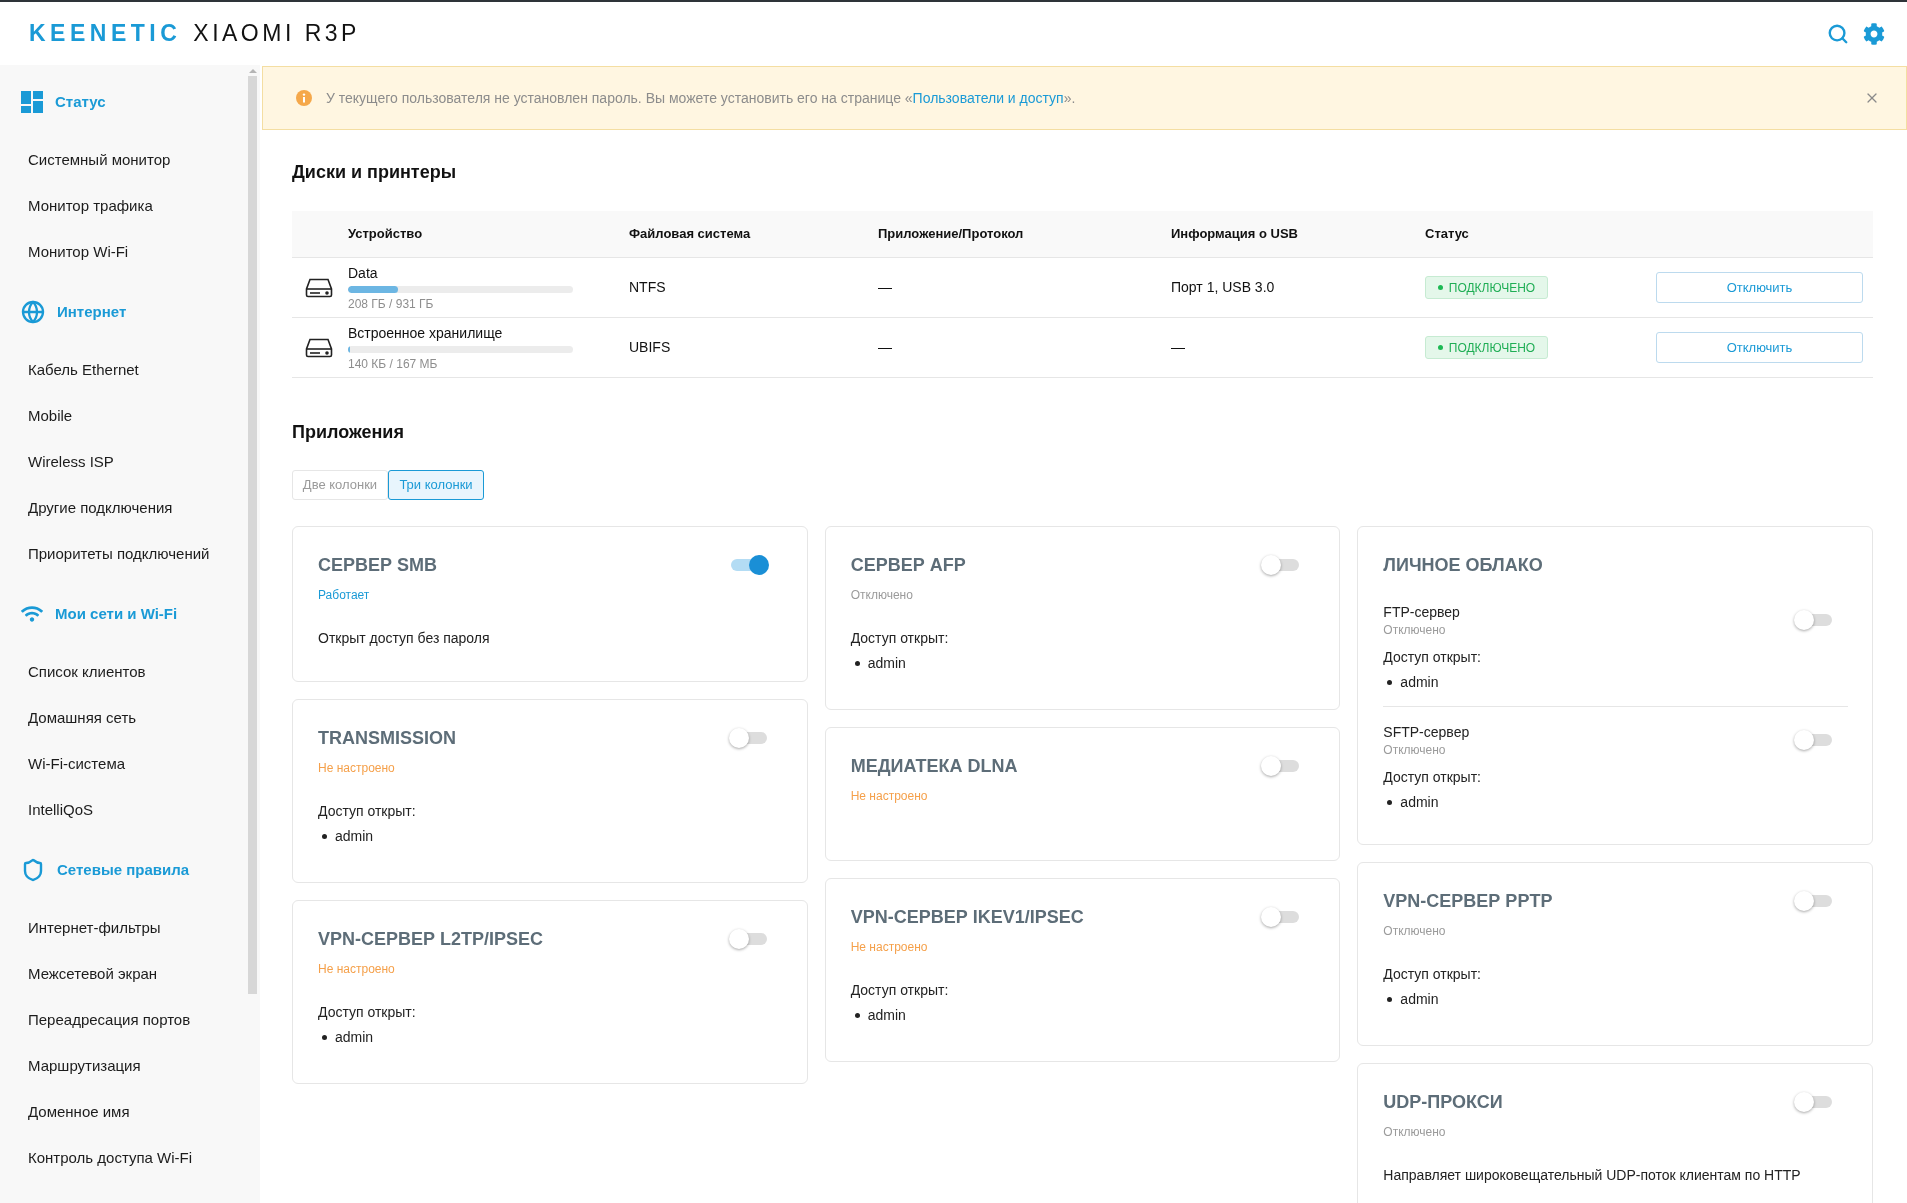  I want to click on app-title: UDP-ПРОКСИ, so click(1443, 1102).